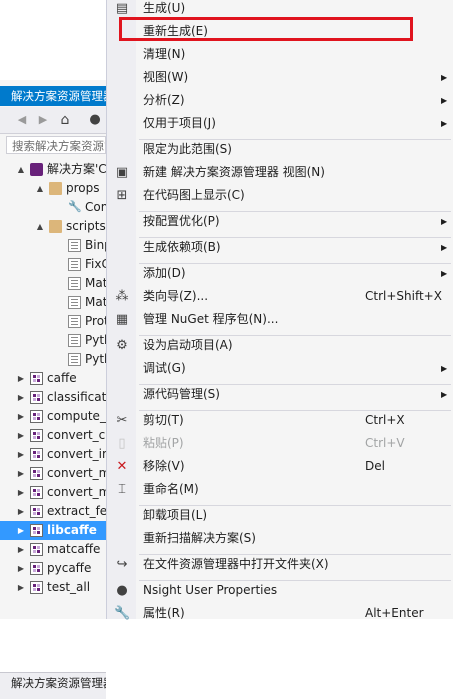 This screenshot has width=453, height=699. Describe the element at coordinates (280, 613) in the screenshot. I see `menu-item: 🔧 属性(R) Alt+Enter` at that location.